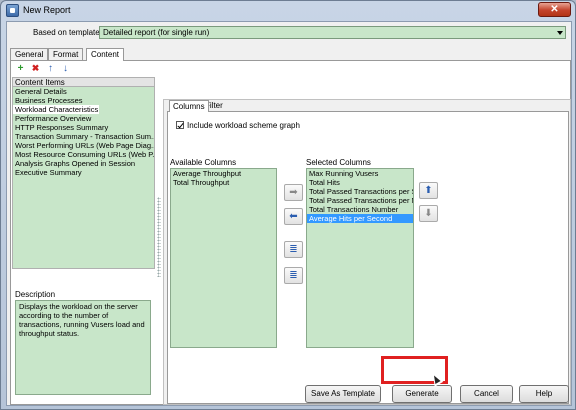  I want to click on move-right-button: ➡, so click(293, 192).